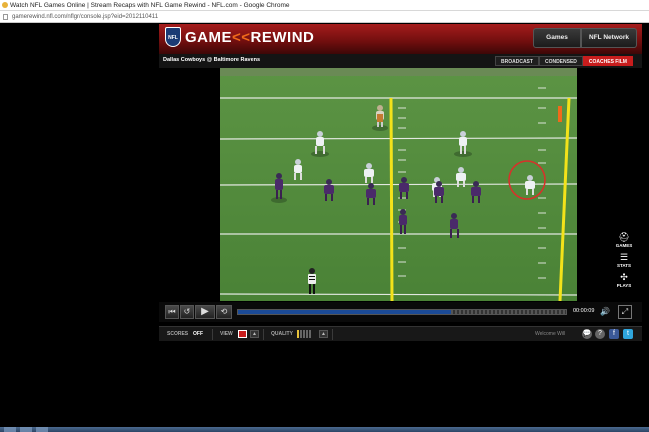 The image size is (649, 432). I want to click on player-controls: ⏮ ↺ ▶ ⟲ 00:00:09 🔊 ⤢, so click(400, 312).